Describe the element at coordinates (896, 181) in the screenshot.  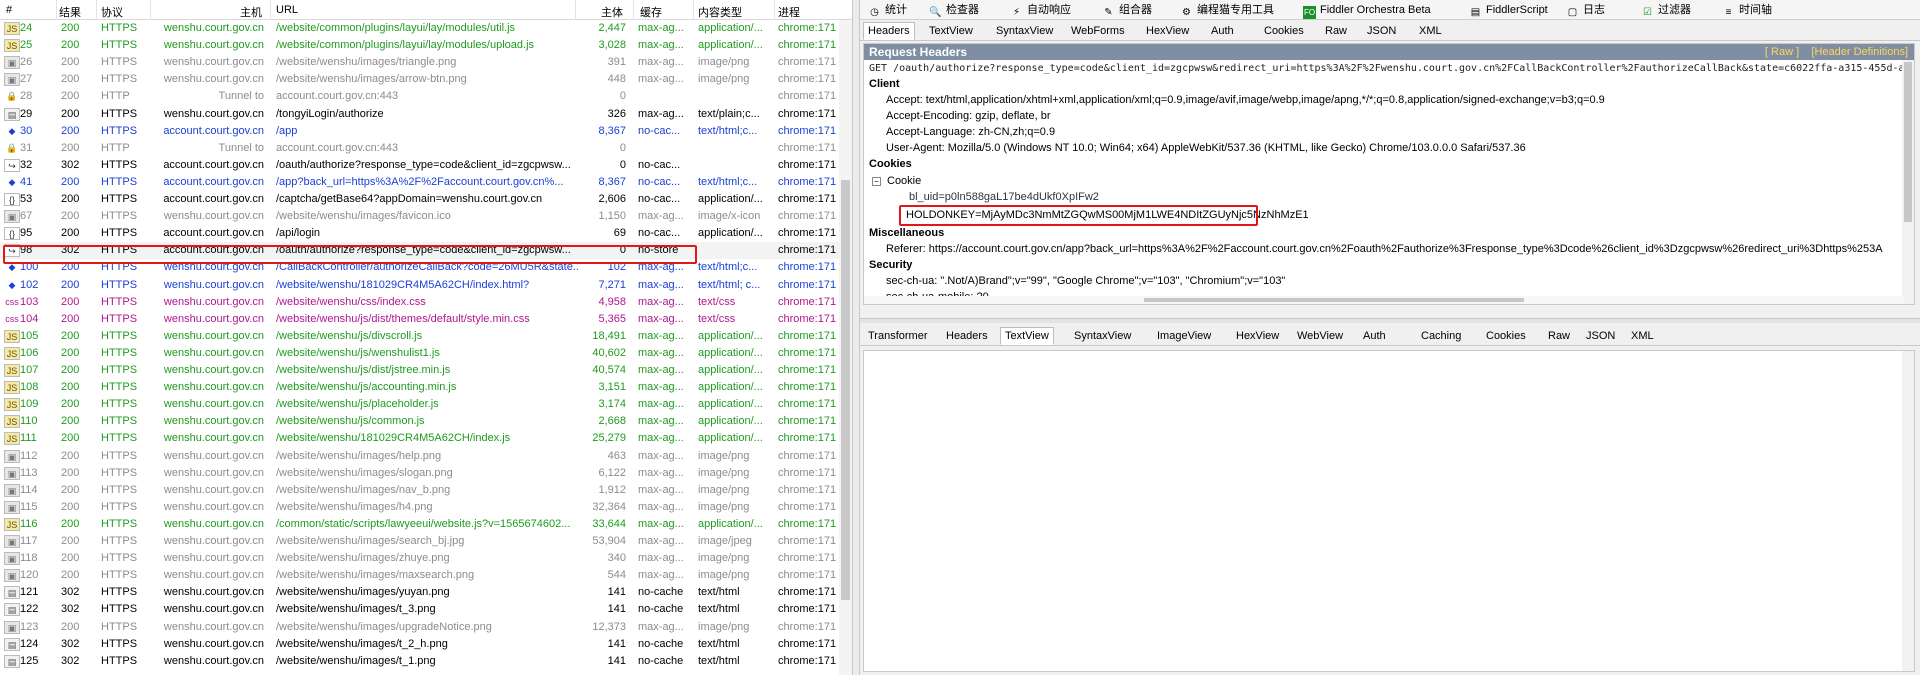
I see `cookie-collapse-toggle: − Cookie` at that location.